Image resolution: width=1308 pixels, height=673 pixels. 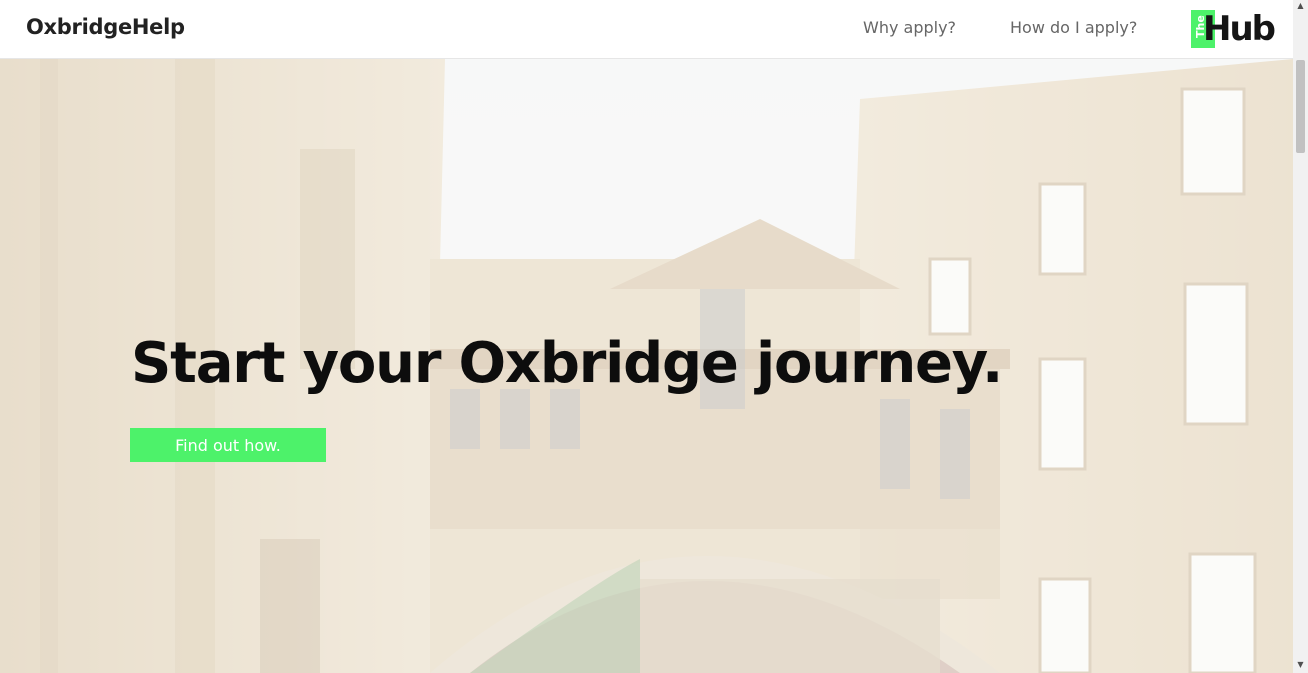 What do you see at coordinates (1239, 29) in the screenshot?
I see `logo-word: Hub` at bounding box center [1239, 29].